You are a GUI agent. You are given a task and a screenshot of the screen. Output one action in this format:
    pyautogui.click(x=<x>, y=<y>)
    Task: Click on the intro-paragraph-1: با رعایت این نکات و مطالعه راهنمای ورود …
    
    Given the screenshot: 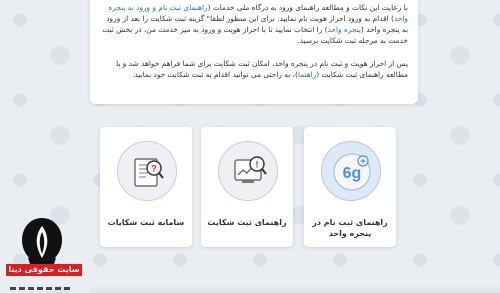 What is the action you would take?
    pyautogui.click(x=254, y=24)
    